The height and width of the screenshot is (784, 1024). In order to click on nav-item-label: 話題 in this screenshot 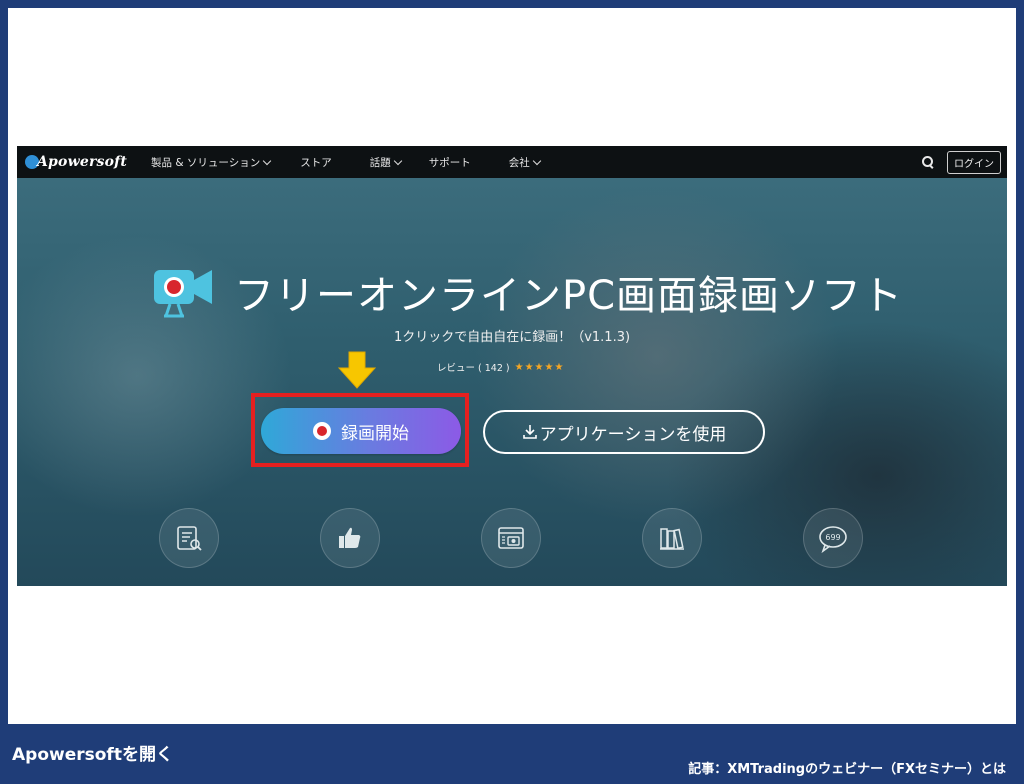, I will do `click(380, 162)`.